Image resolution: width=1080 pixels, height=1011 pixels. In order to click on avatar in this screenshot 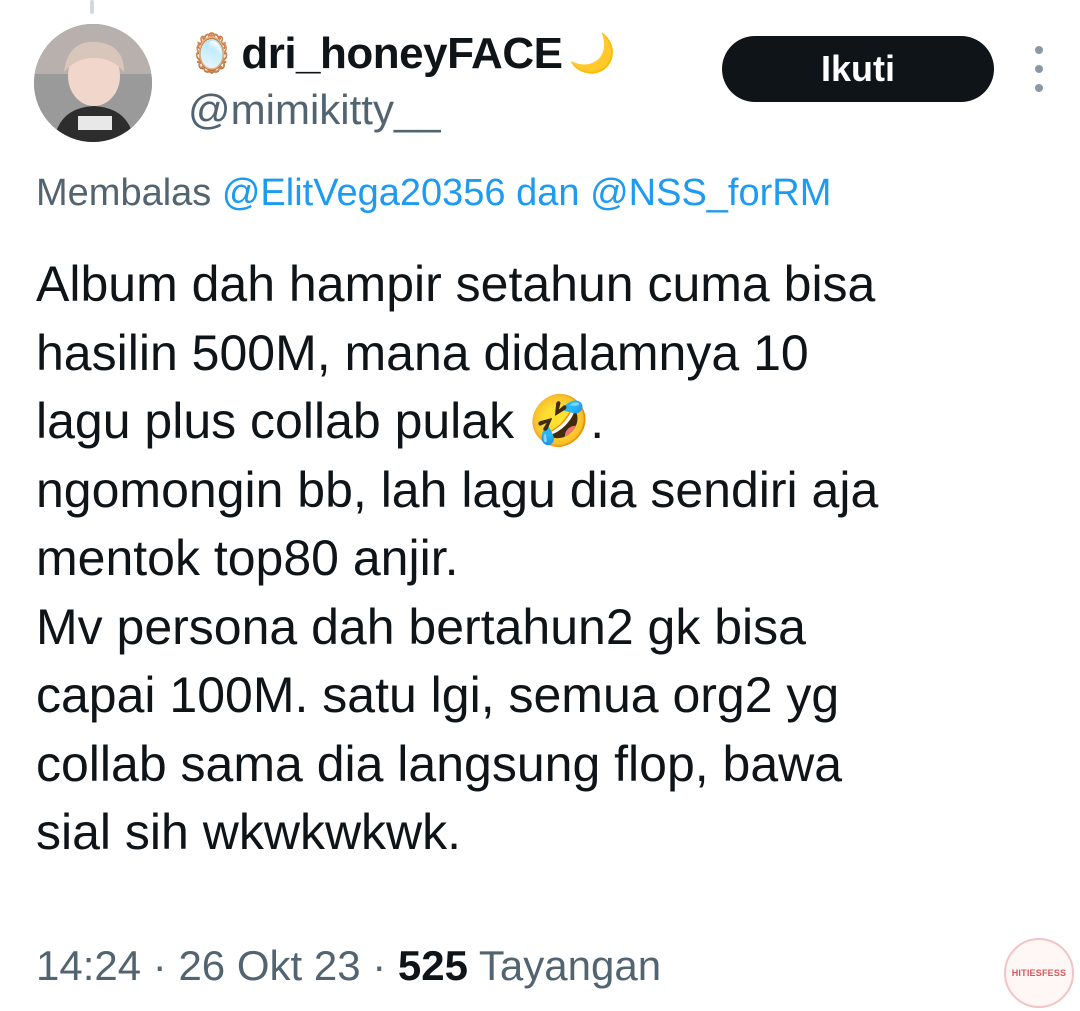, I will do `click(93, 83)`.